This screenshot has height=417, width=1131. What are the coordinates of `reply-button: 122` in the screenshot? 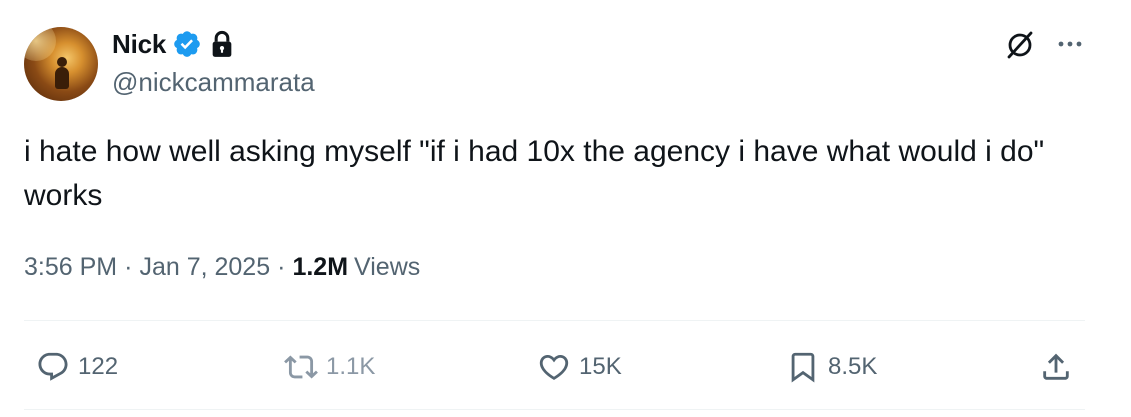 It's located at (77, 367).